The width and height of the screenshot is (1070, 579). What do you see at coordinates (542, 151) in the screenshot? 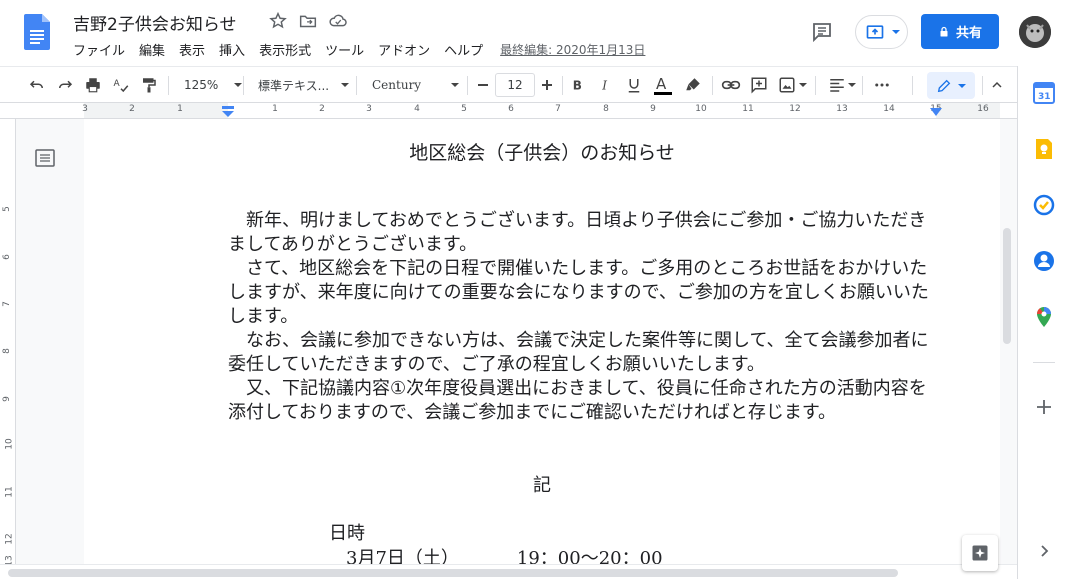
I see `document-heading: 地区総会（子供会）のお知らせ` at bounding box center [542, 151].